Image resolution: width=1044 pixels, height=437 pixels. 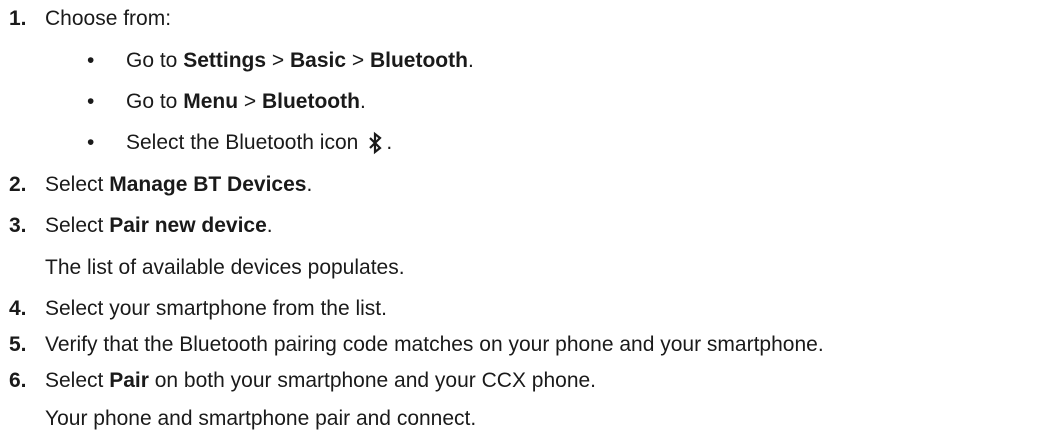 I want to click on menu-manage-bt-devices-label: Manage BT Devices, so click(x=208, y=184).